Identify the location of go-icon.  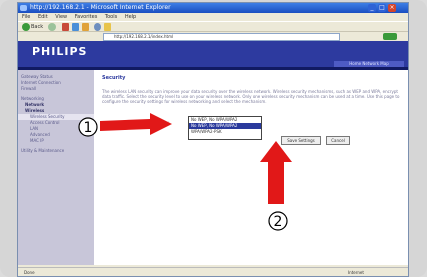
(390, 36).